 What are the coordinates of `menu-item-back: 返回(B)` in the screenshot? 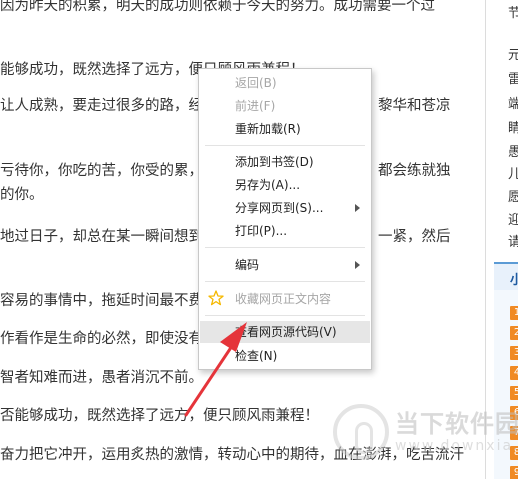 It's located at (285, 83).